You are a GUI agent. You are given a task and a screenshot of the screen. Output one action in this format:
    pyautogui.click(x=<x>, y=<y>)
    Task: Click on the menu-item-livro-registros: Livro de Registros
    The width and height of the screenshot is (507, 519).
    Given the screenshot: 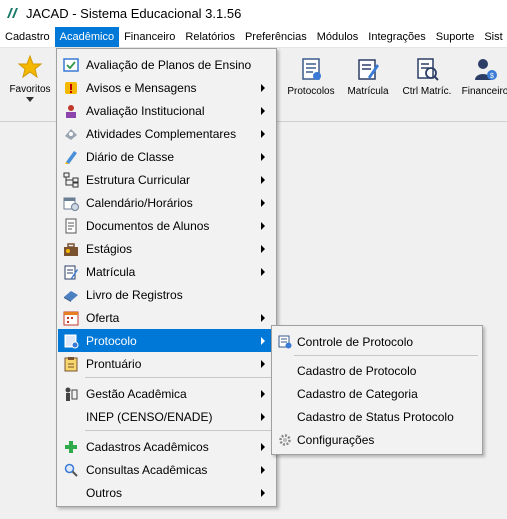 What is the action you would take?
    pyautogui.click(x=166, y=294)
    